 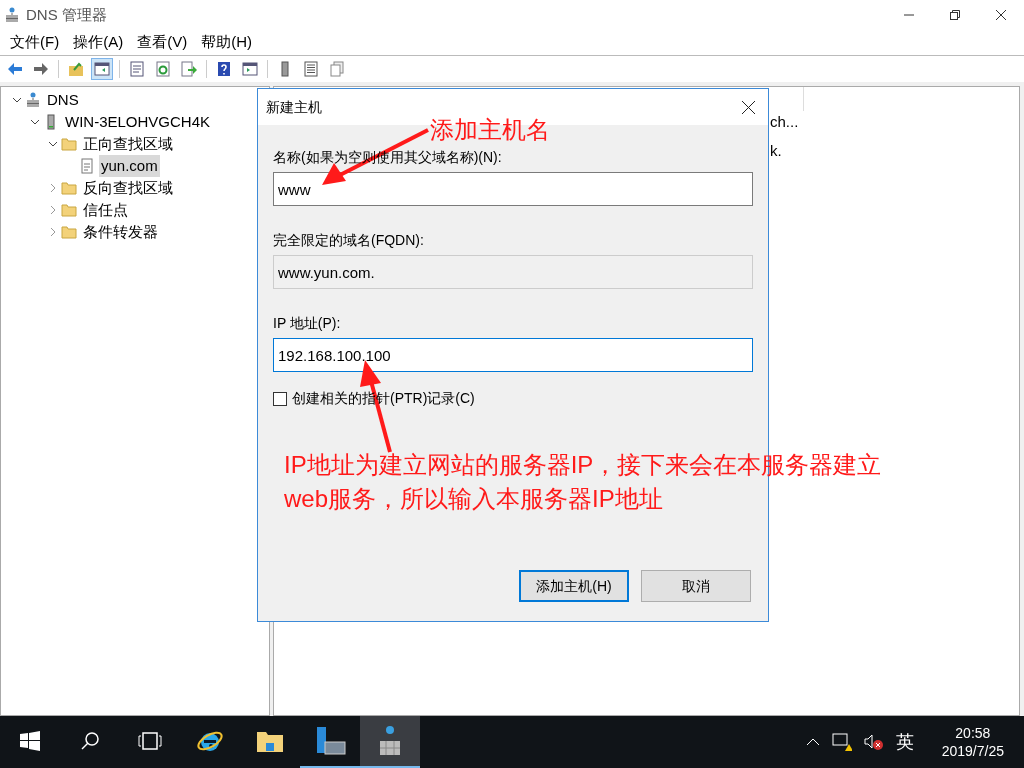 I want to click on tree-item: 正向查找区域, so click(x=128, y=144).